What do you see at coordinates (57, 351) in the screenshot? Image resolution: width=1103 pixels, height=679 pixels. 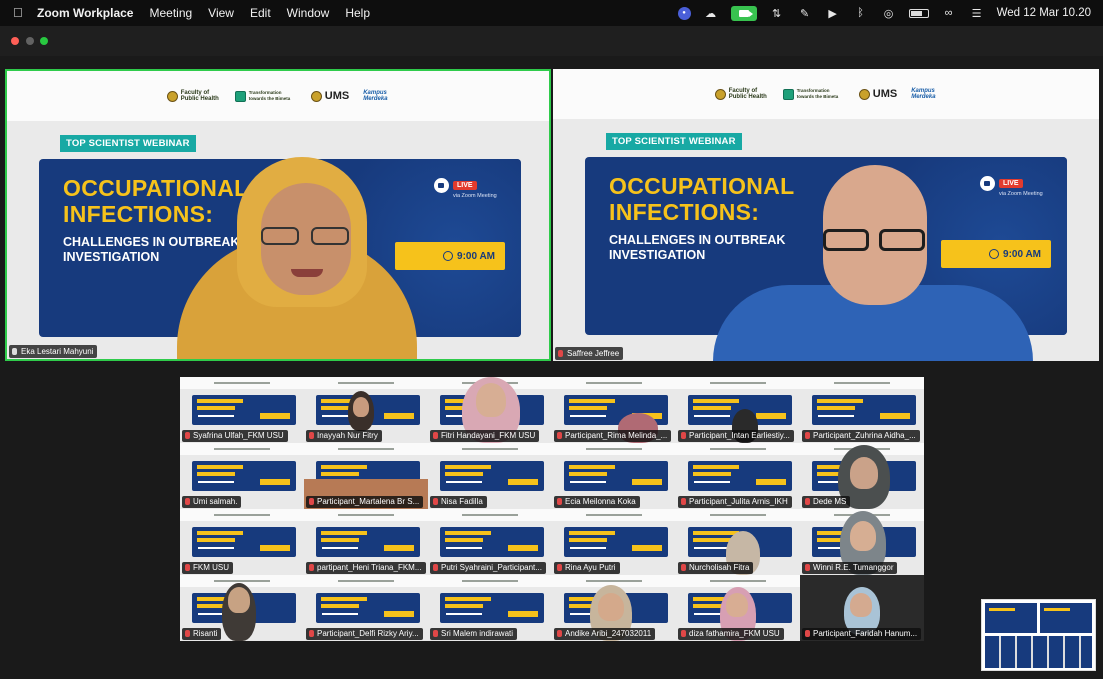 I see `speaker-1-name: Eka Lestari Mahyuni` at bounding box center [57, 351].